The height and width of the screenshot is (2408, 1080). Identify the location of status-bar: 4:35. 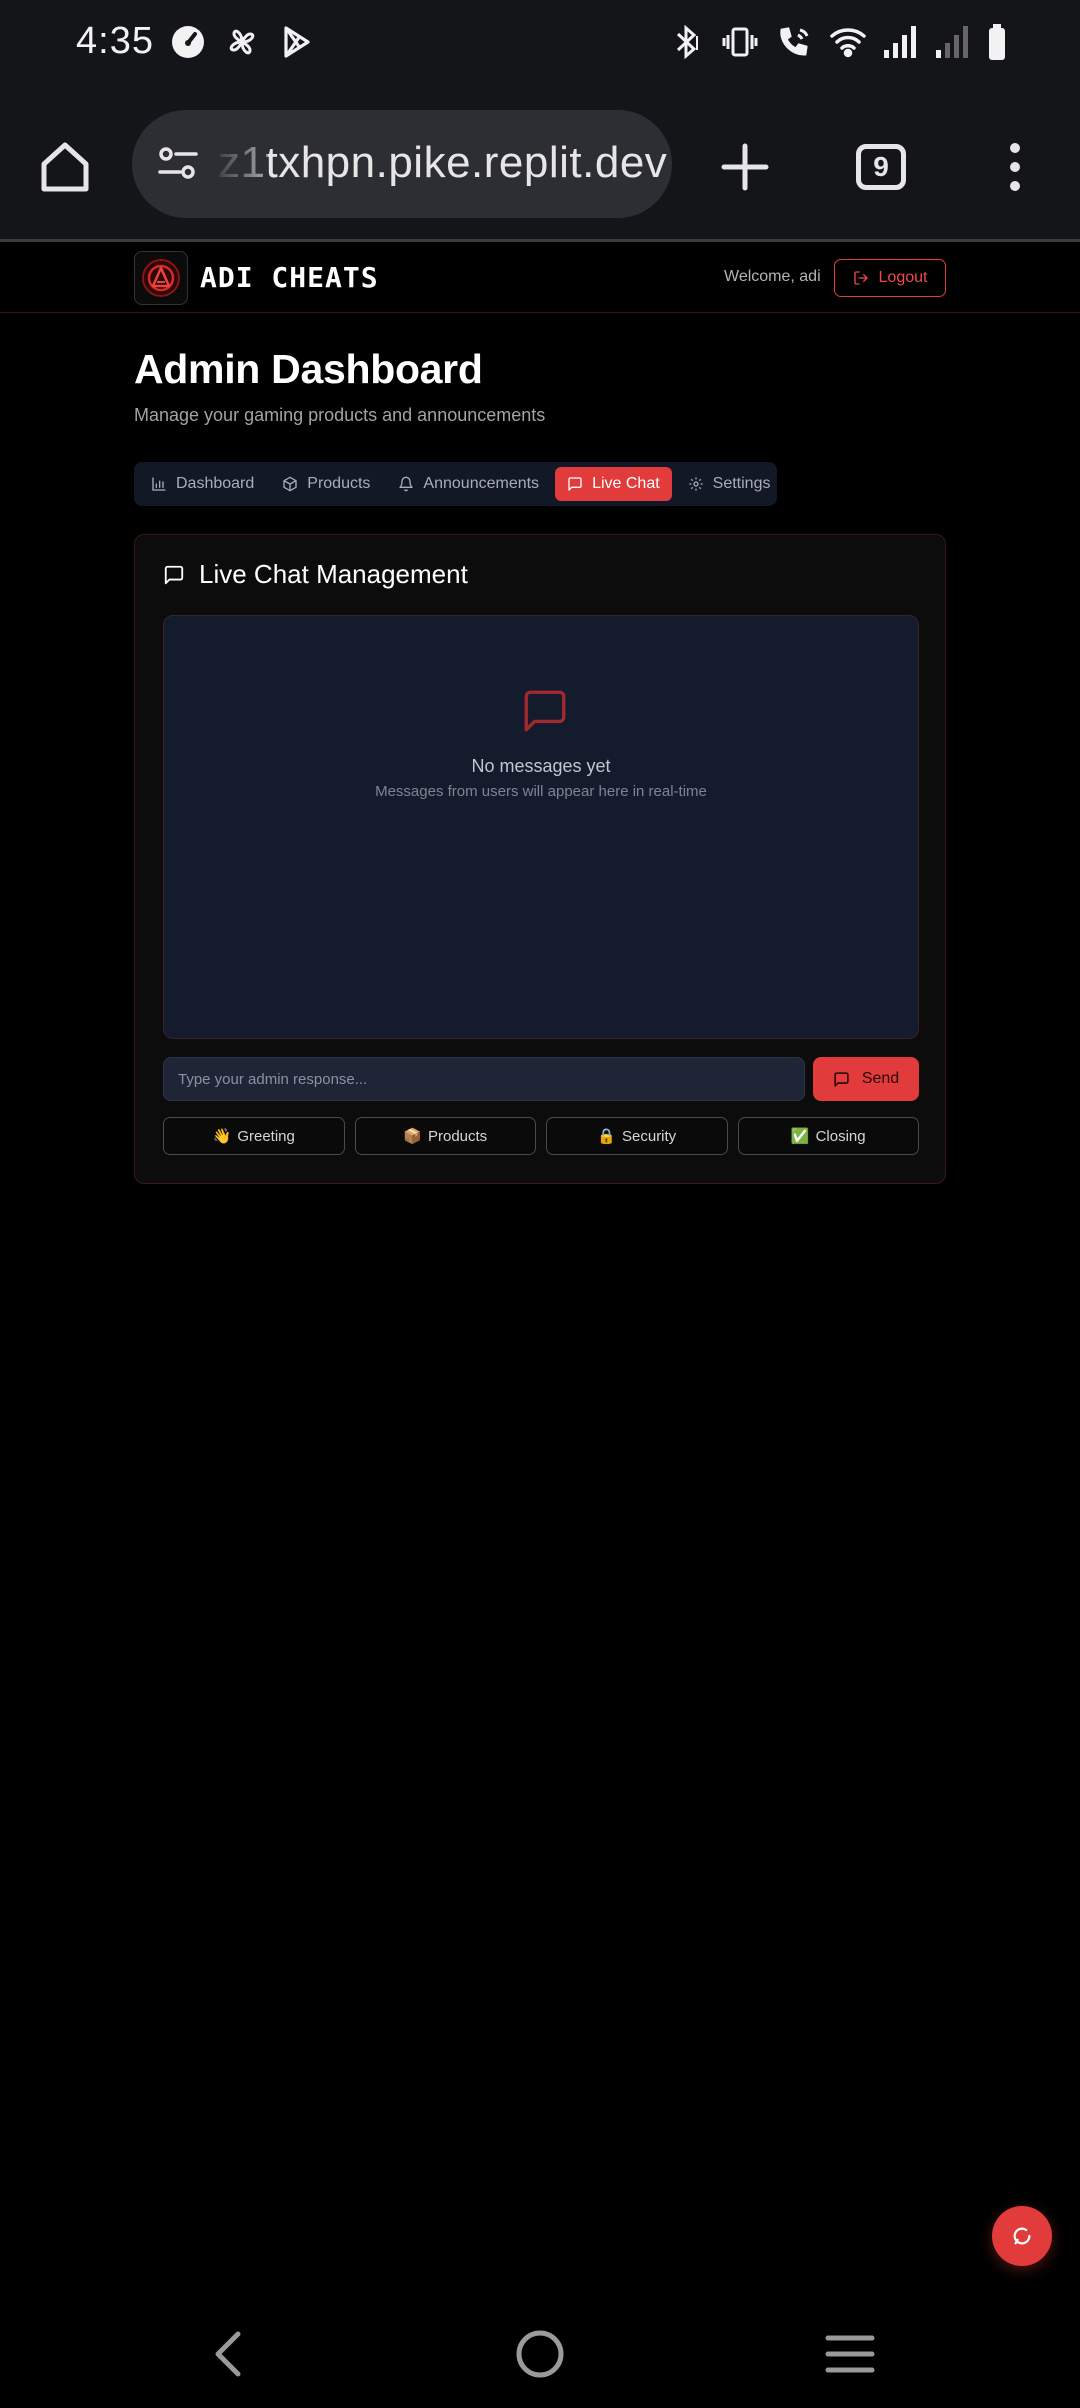
(540, 44).